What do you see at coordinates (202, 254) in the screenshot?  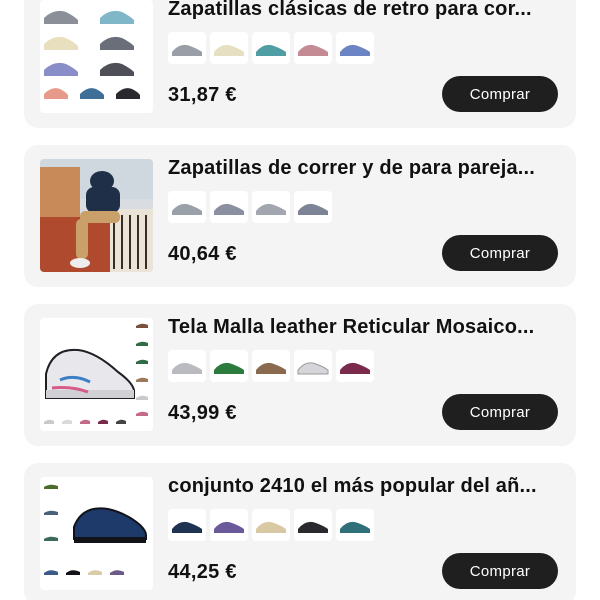 I see `product-price: 40,64 €` at bounding box center [202, 254].